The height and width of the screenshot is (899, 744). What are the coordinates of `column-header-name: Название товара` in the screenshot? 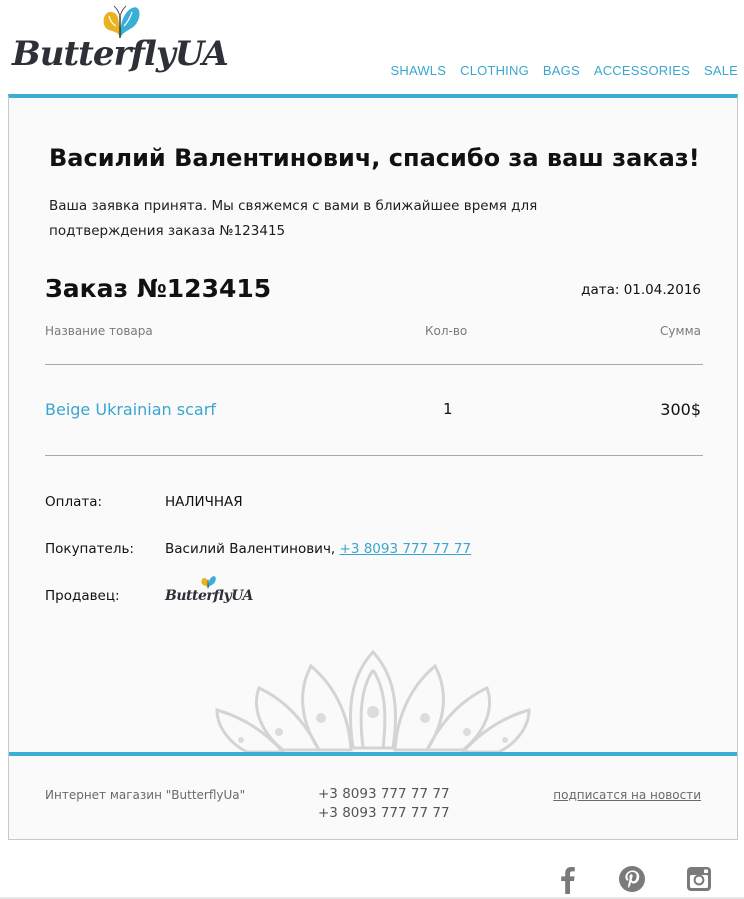 It's located at (99, 331).